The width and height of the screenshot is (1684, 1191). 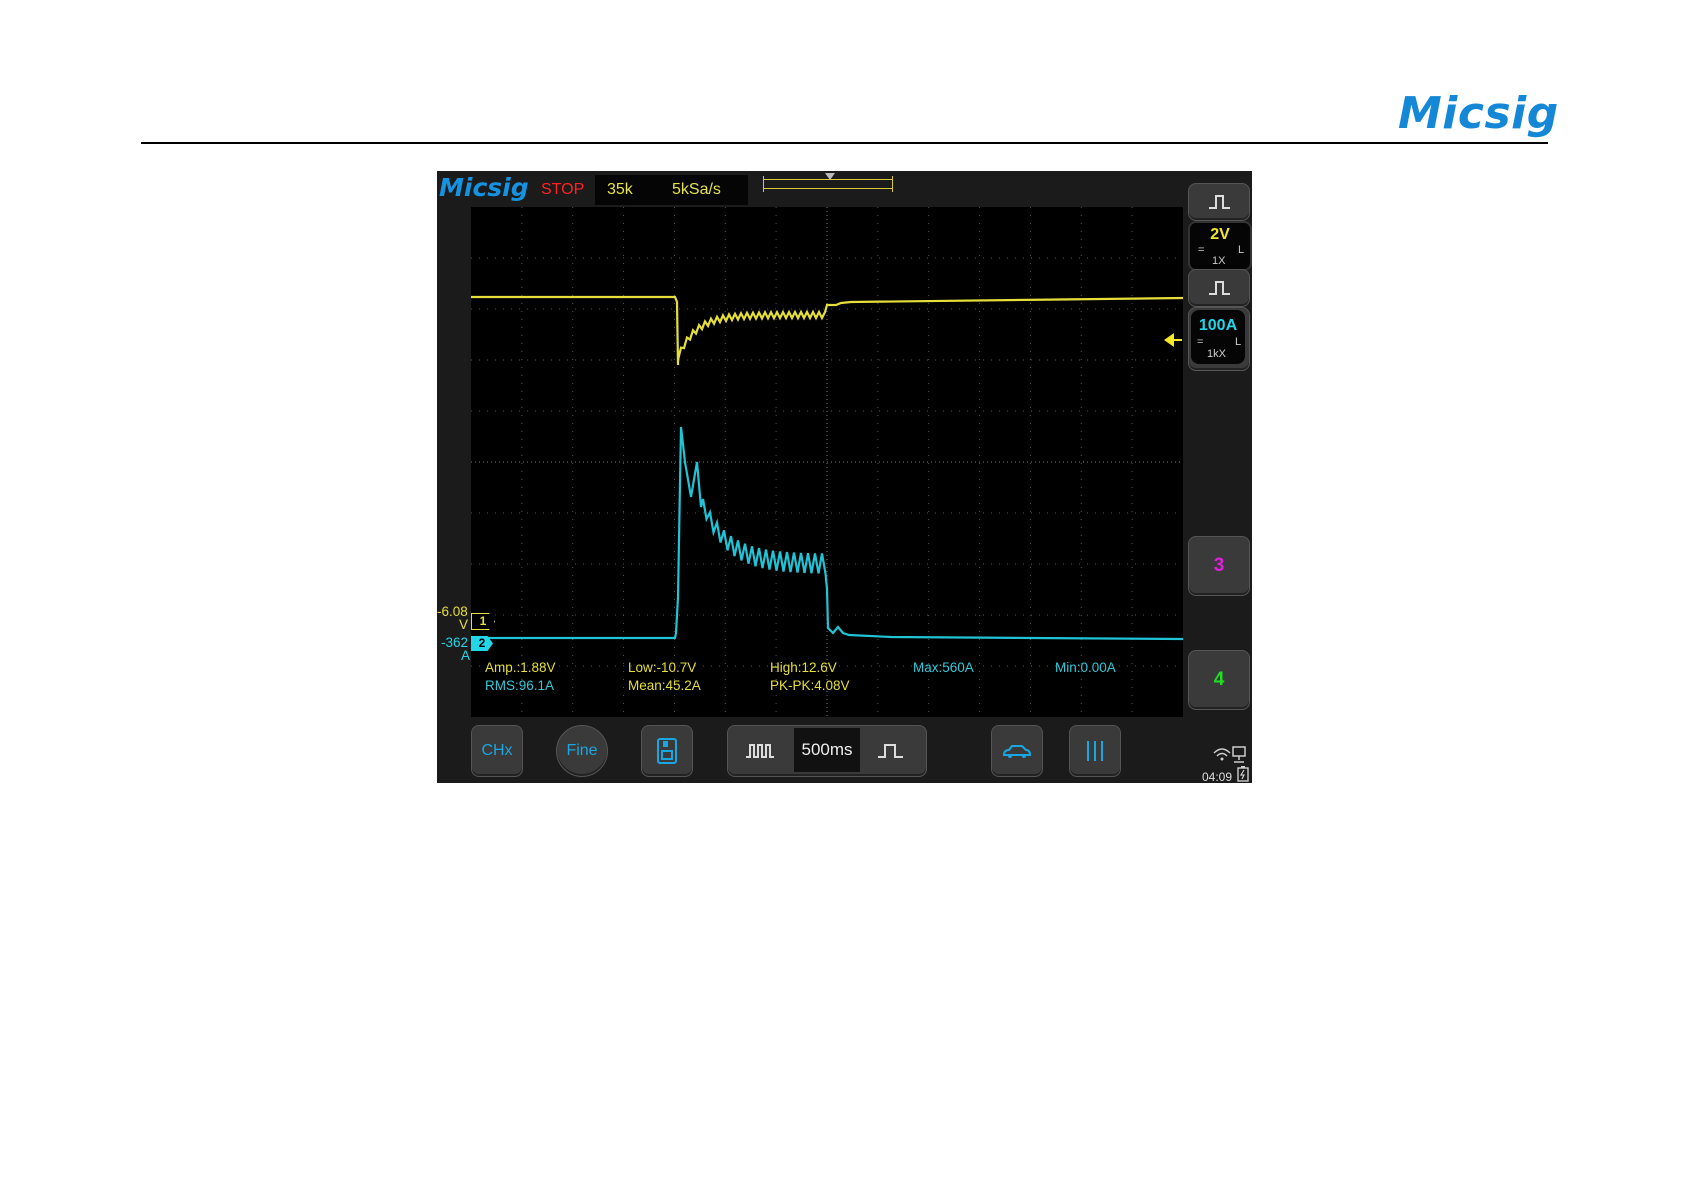 What do you see at coordinates (1200, 342) in the screenshot?
I see `ch2-coupling: =` at bounding box center [1200, 342].